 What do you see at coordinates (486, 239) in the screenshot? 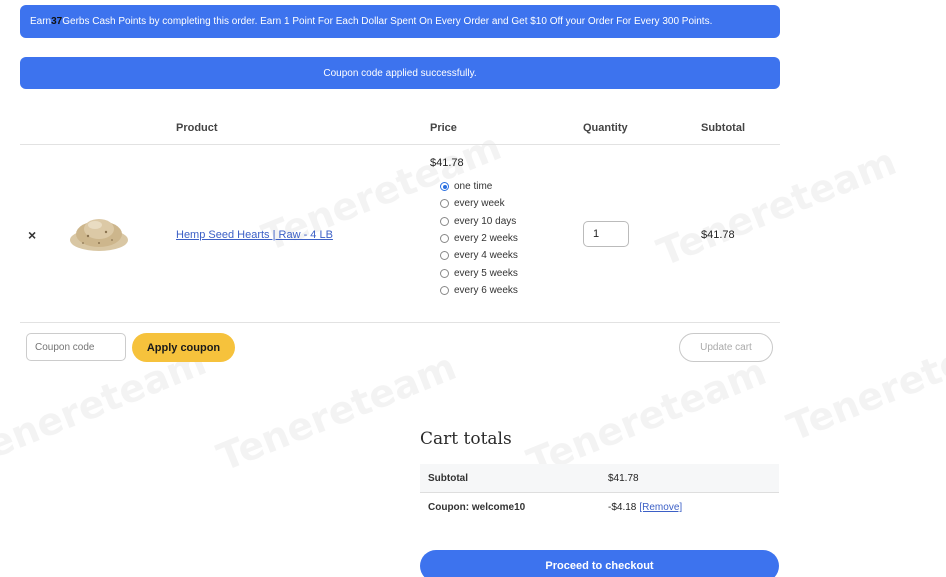
I see `schedule-option-label: every 2 weeks` at bounding box center [486, 239].